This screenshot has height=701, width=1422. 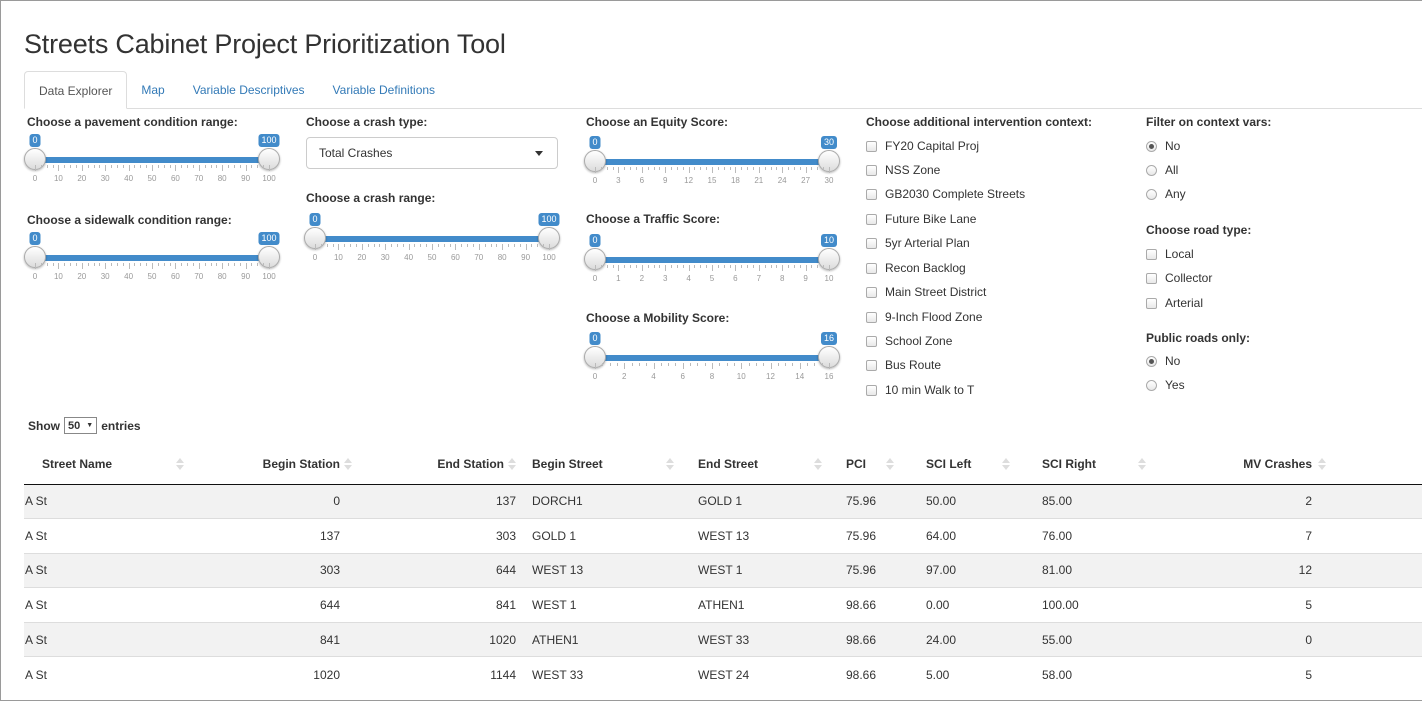 What do you see at coordinates (1179, 278) in the screenshot?
I see `road-type-option: Collector` at bounding box center [1179, 278].